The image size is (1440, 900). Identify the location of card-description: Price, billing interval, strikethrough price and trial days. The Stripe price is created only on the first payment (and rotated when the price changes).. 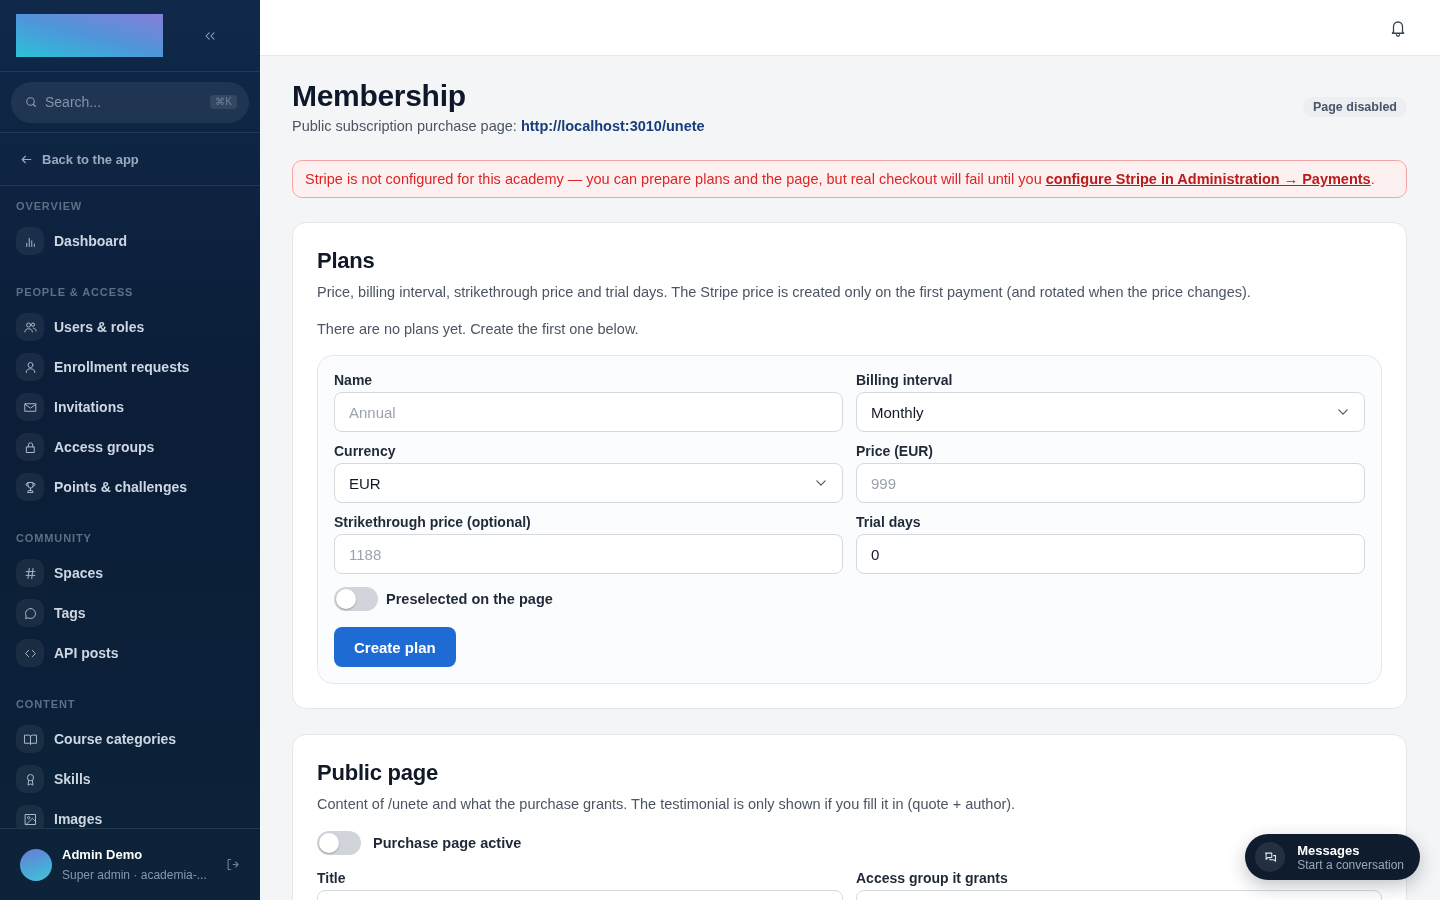
(784, 292).